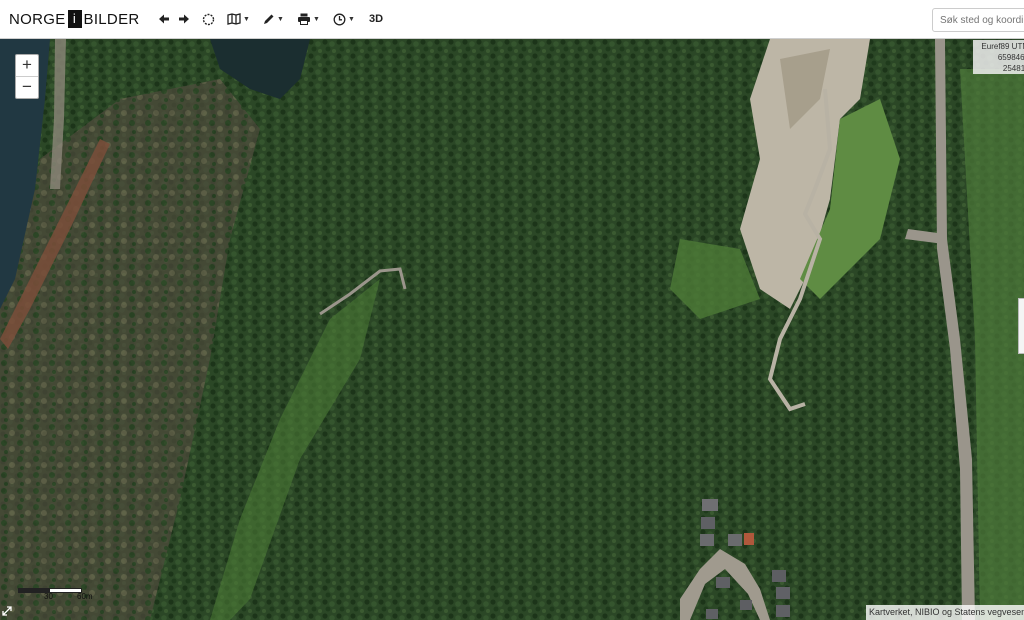 This screenshot has height=620, width=1024. I want to click on coordinate-readout: Euref89 UTM 6598466 254811, so click(998, 57).